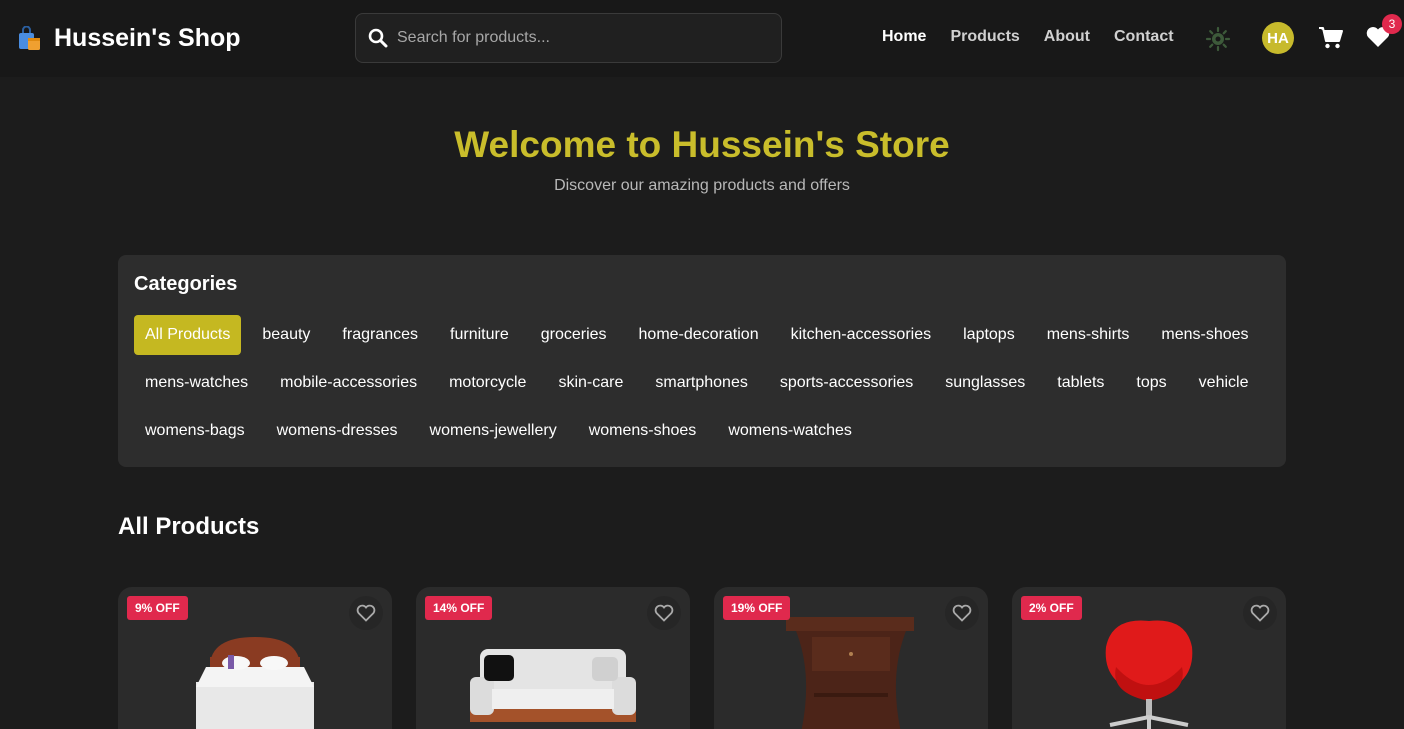 This screenshot has width=1404, height=729. Describe the element at coordinates (574, 335) in the screenshot. I see `category-chip: groceries` at that location.